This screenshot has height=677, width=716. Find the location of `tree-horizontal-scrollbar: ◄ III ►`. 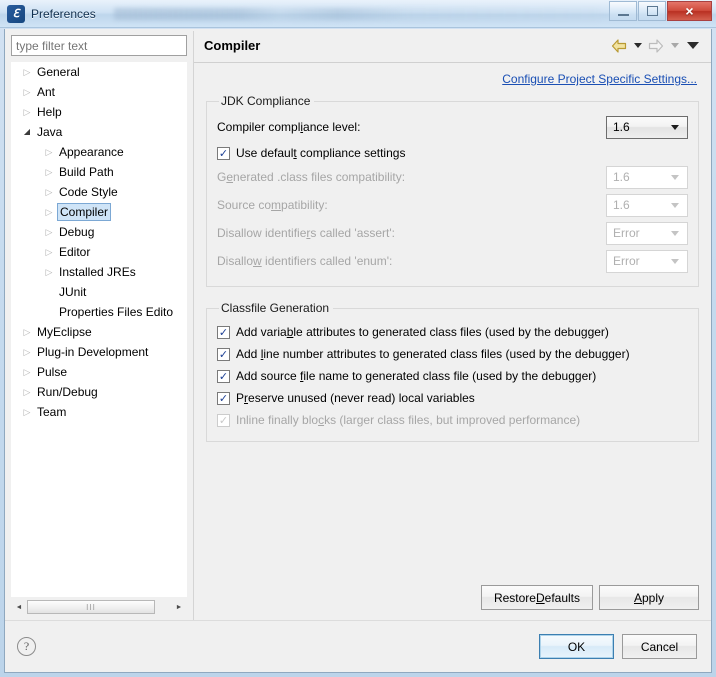

tree-horizontal-scrollbar: ◄ III ► is located at coordinates (99, 607).